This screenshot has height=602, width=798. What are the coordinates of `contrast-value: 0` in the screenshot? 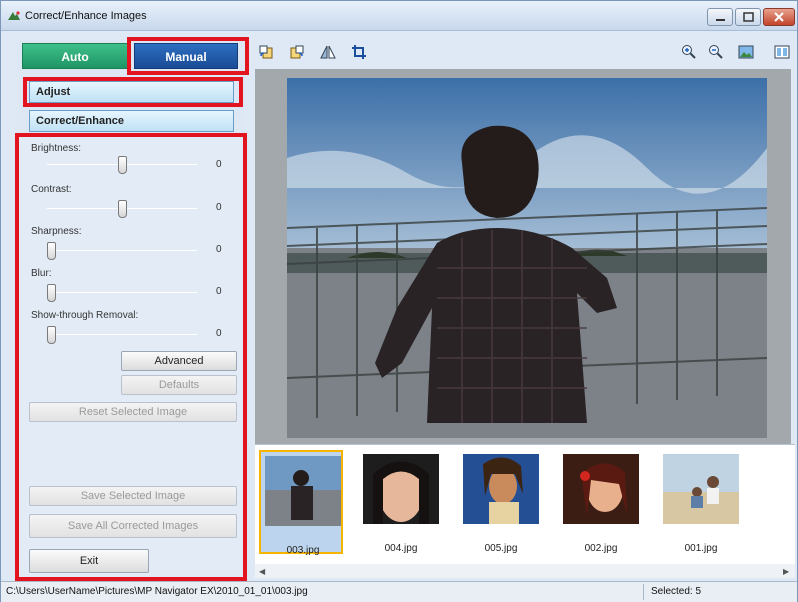 It's located at (219, 207).